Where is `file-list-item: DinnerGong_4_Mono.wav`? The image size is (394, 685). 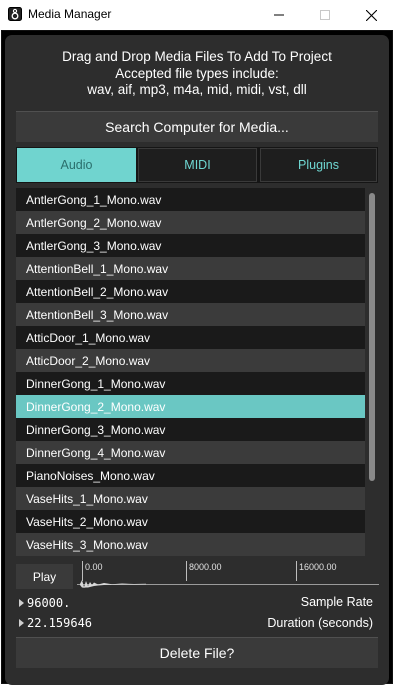 file-list-item: DinnerGong_4_Mono.wav is located at coordinates (190, 452).